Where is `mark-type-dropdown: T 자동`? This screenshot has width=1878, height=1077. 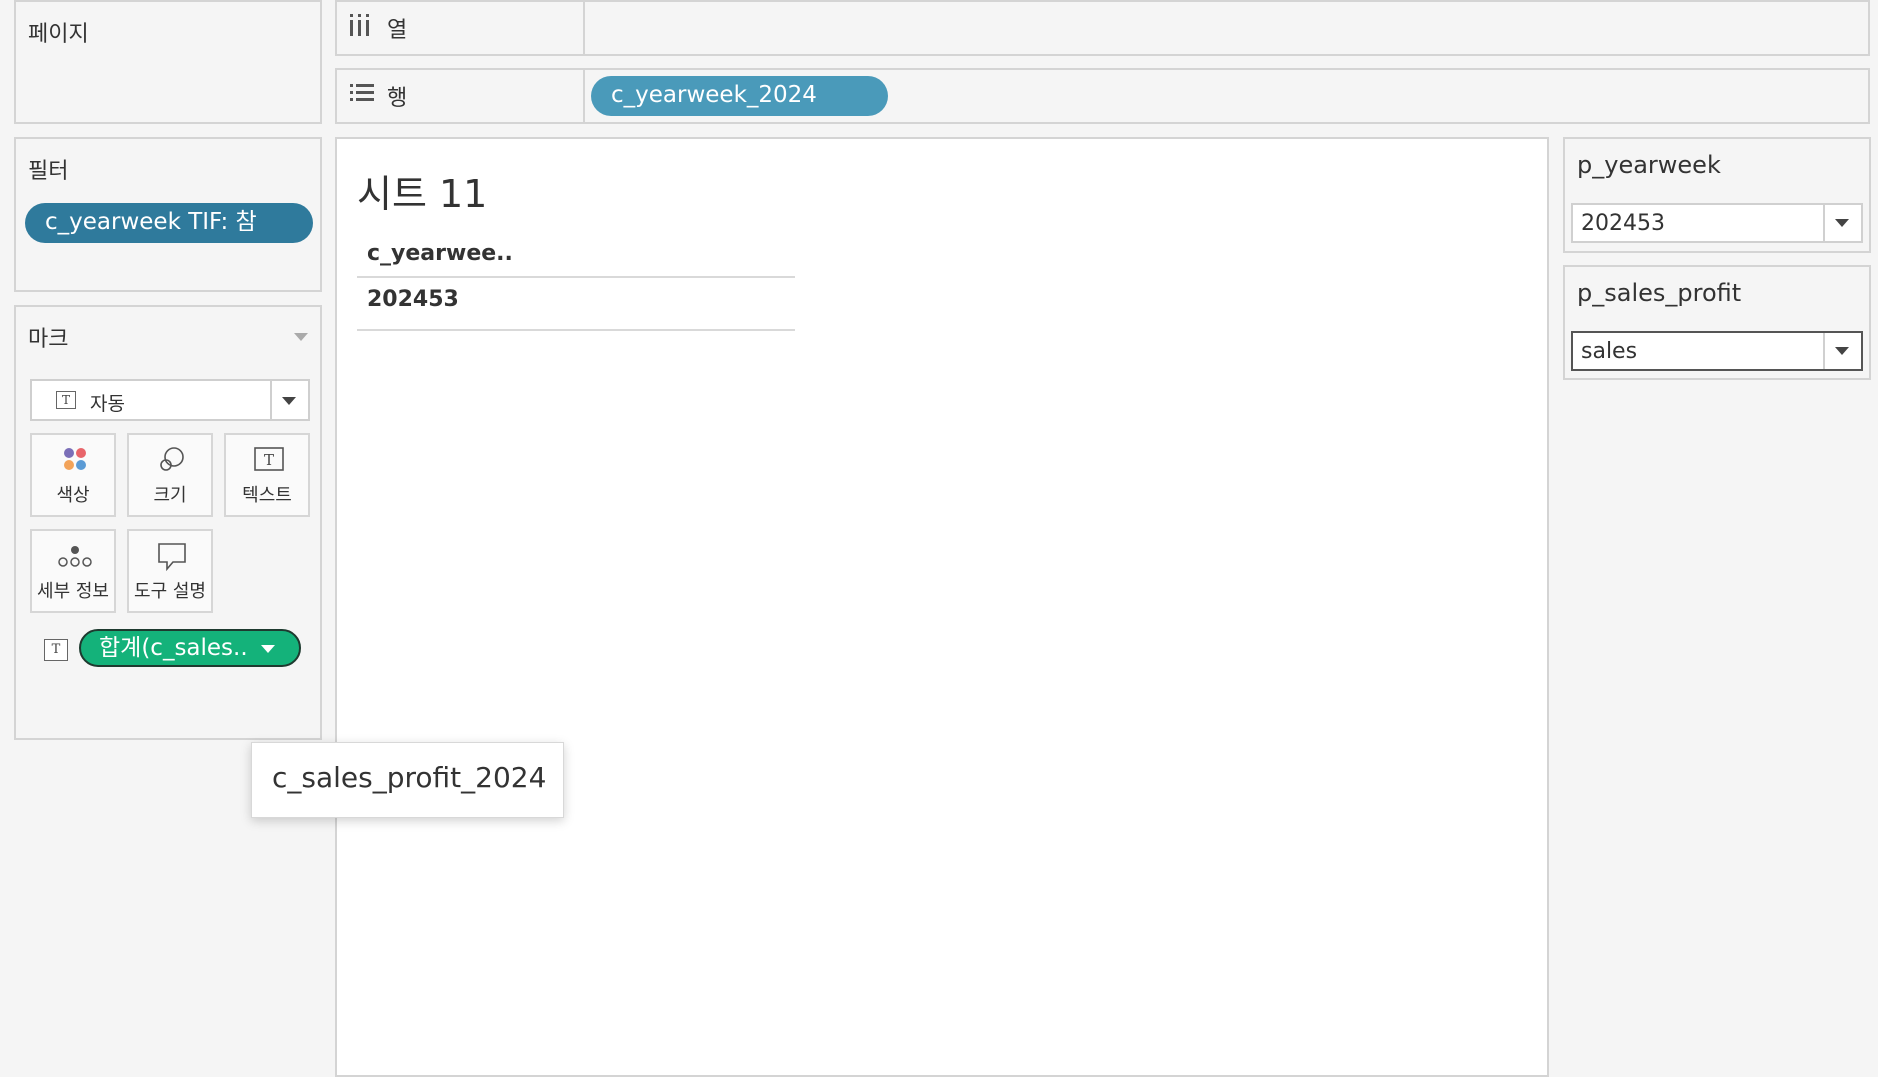
mark-type-dropdown: T 자동 is located at coordinates (170, 400).